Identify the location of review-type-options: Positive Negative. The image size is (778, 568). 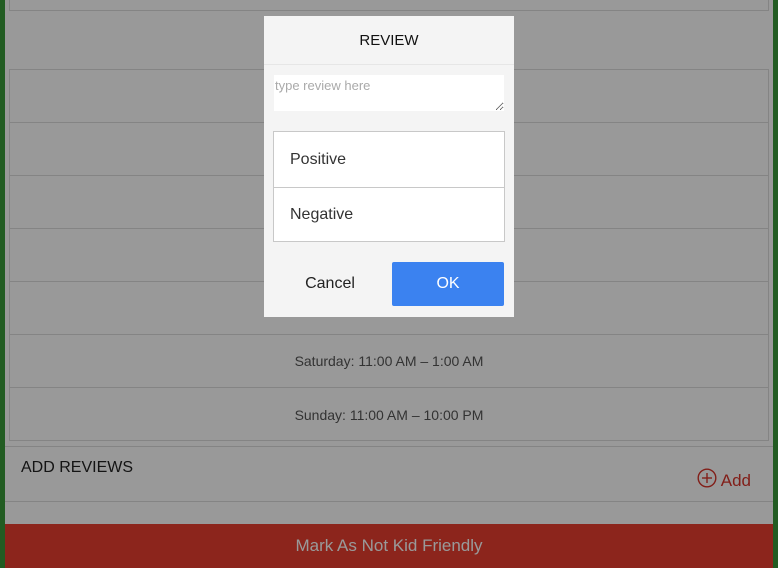
(389, 186).